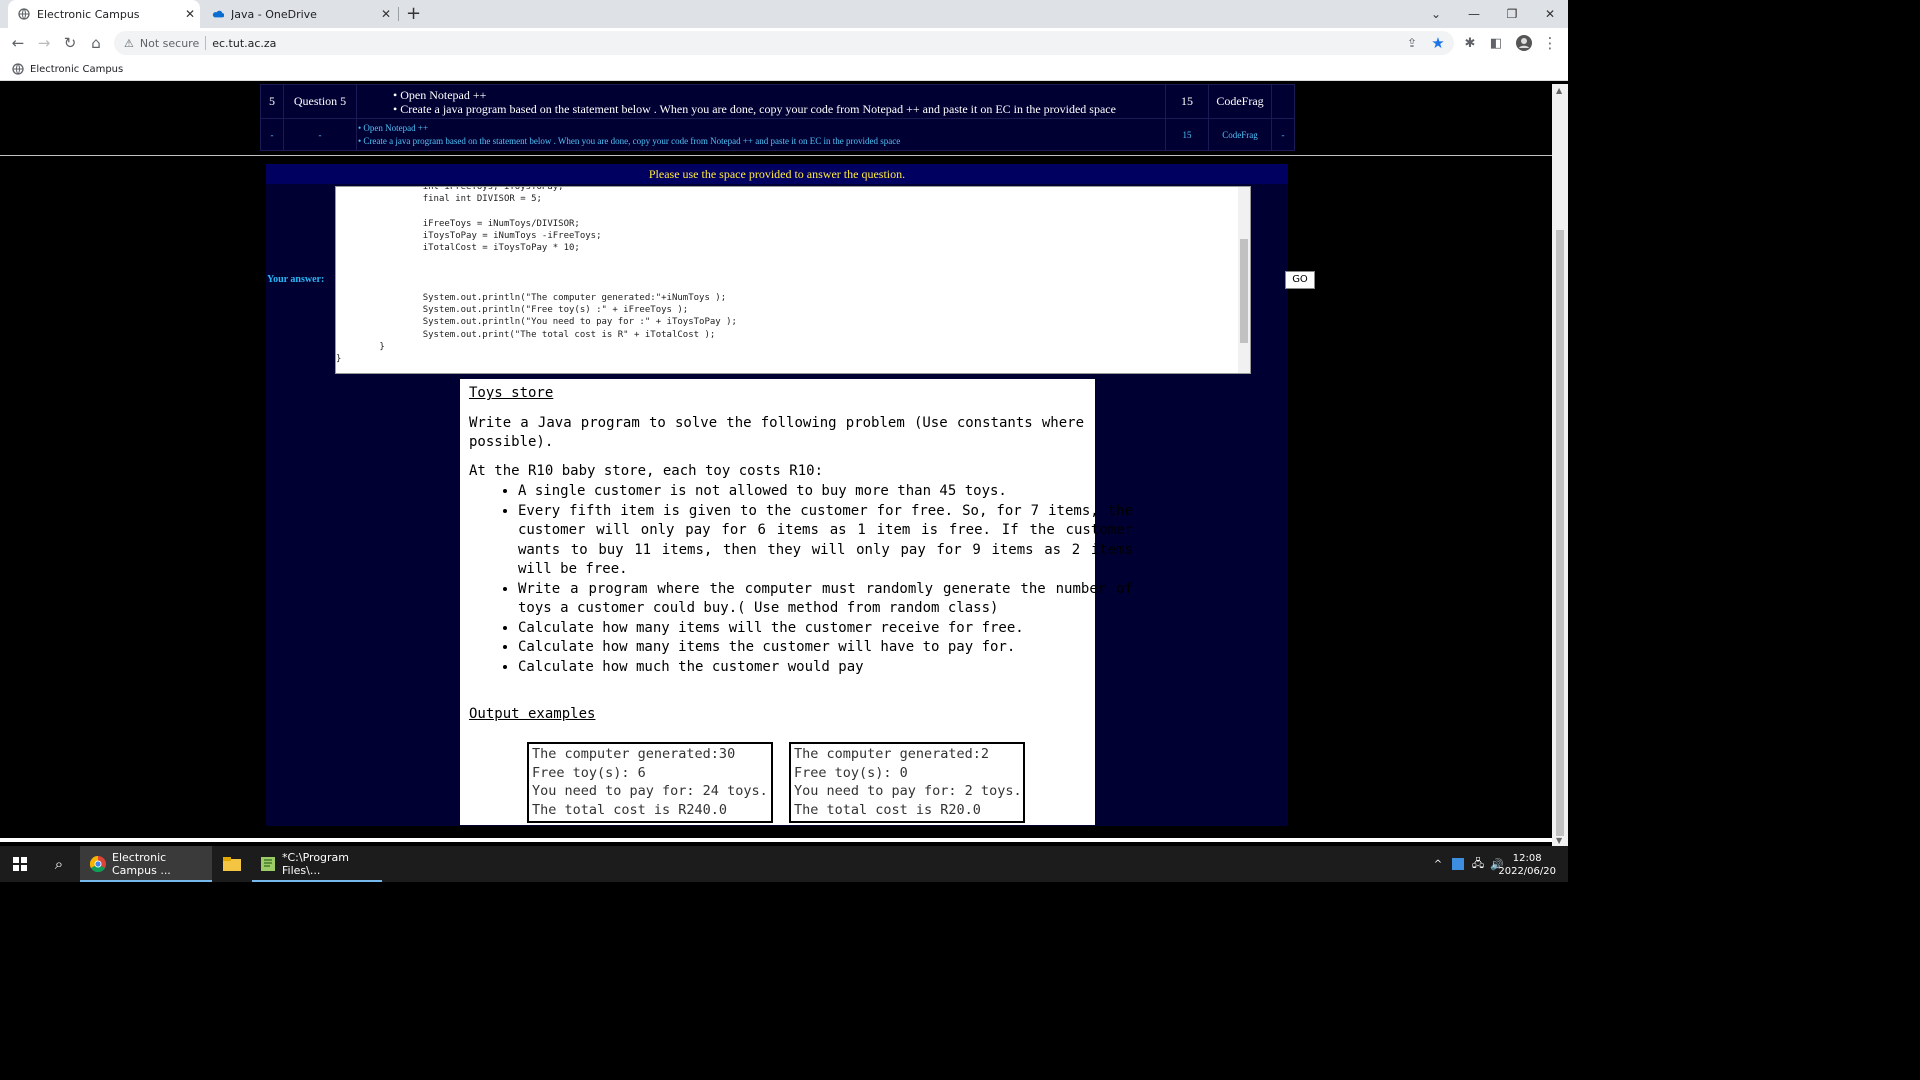 This screenshot has height=1080, width=1920. I want to click on back-icon: ←, so click(18, 43).